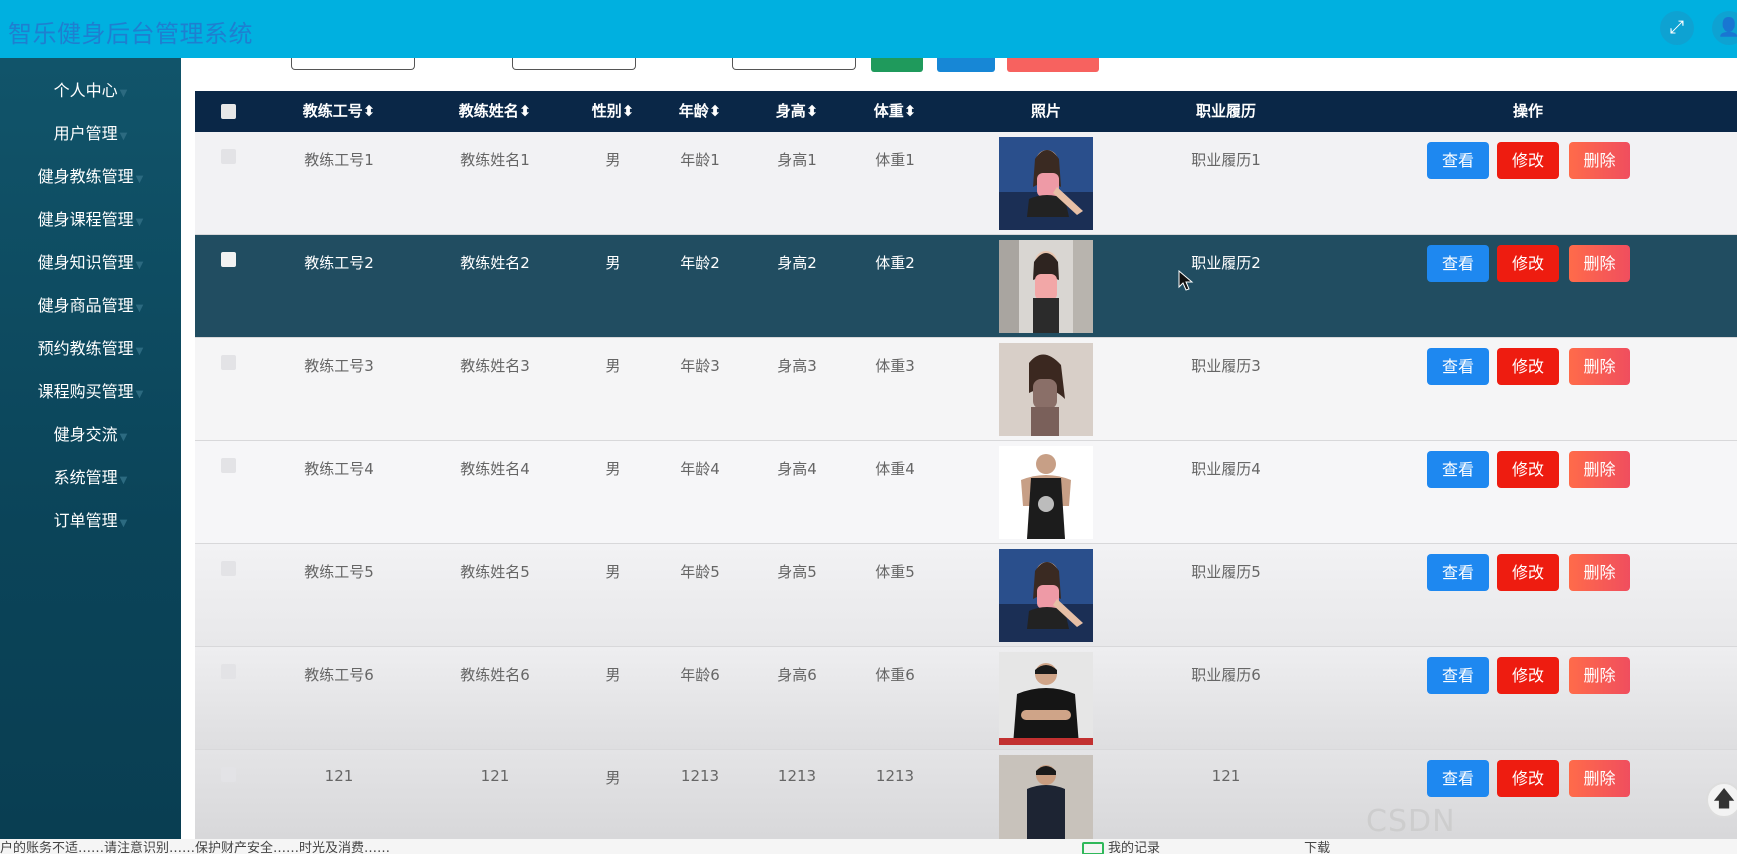 The height and width of the screenshot is (854, 1737). I want to click on expand-icon: ⤢, so click(1677, 28).